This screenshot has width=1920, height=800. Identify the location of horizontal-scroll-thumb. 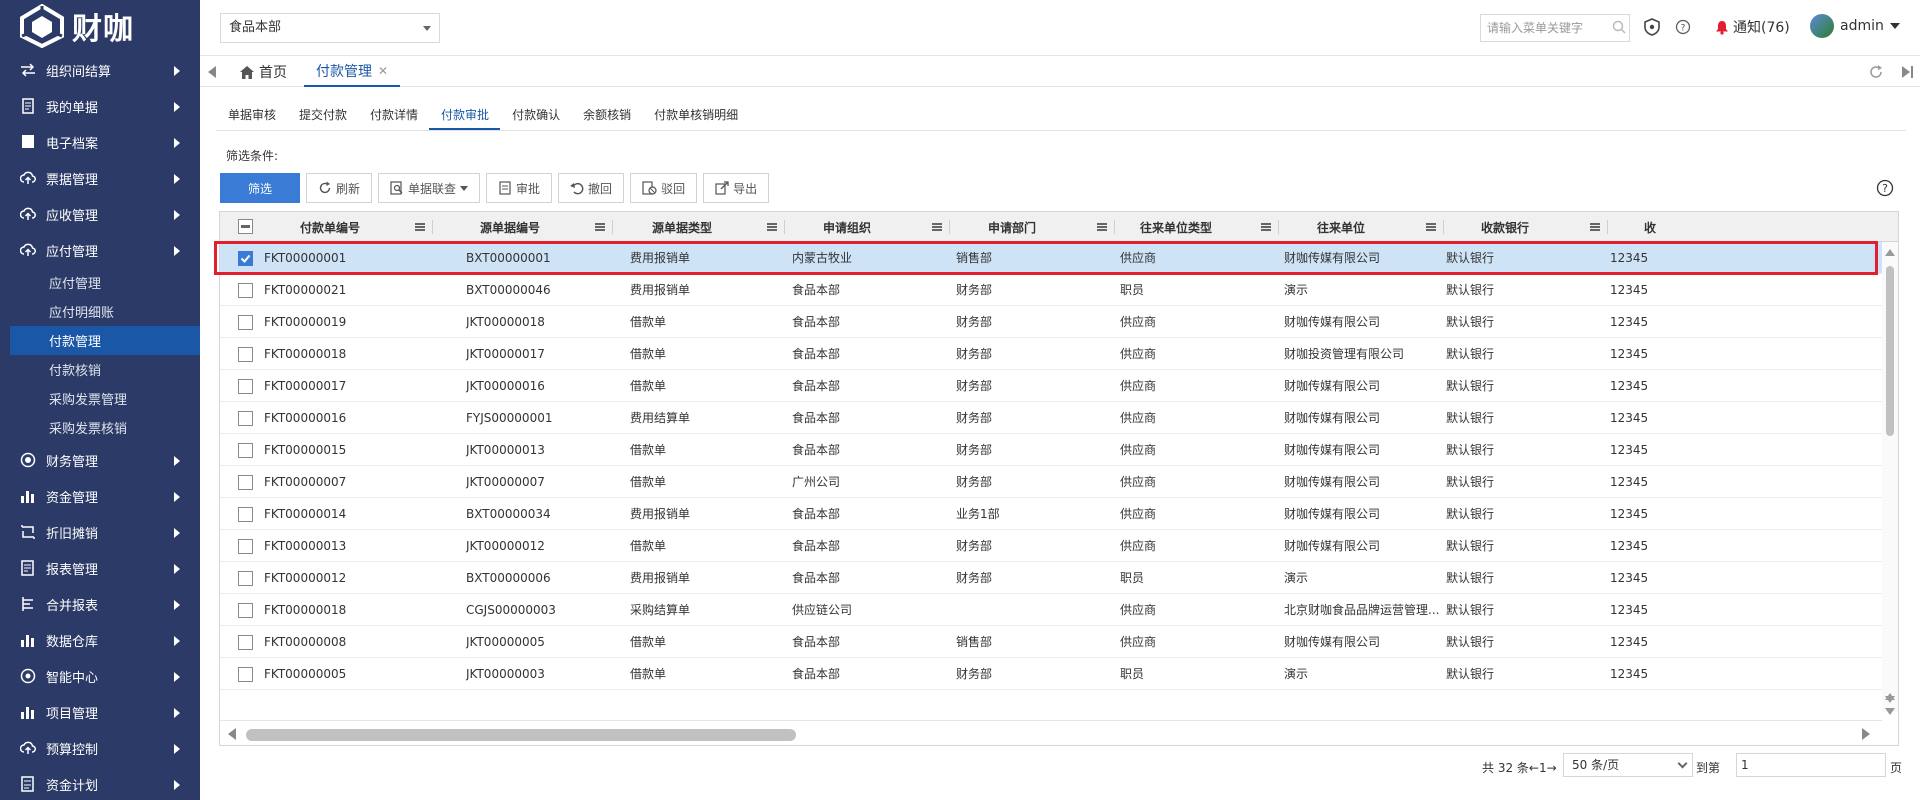
(521, 735).